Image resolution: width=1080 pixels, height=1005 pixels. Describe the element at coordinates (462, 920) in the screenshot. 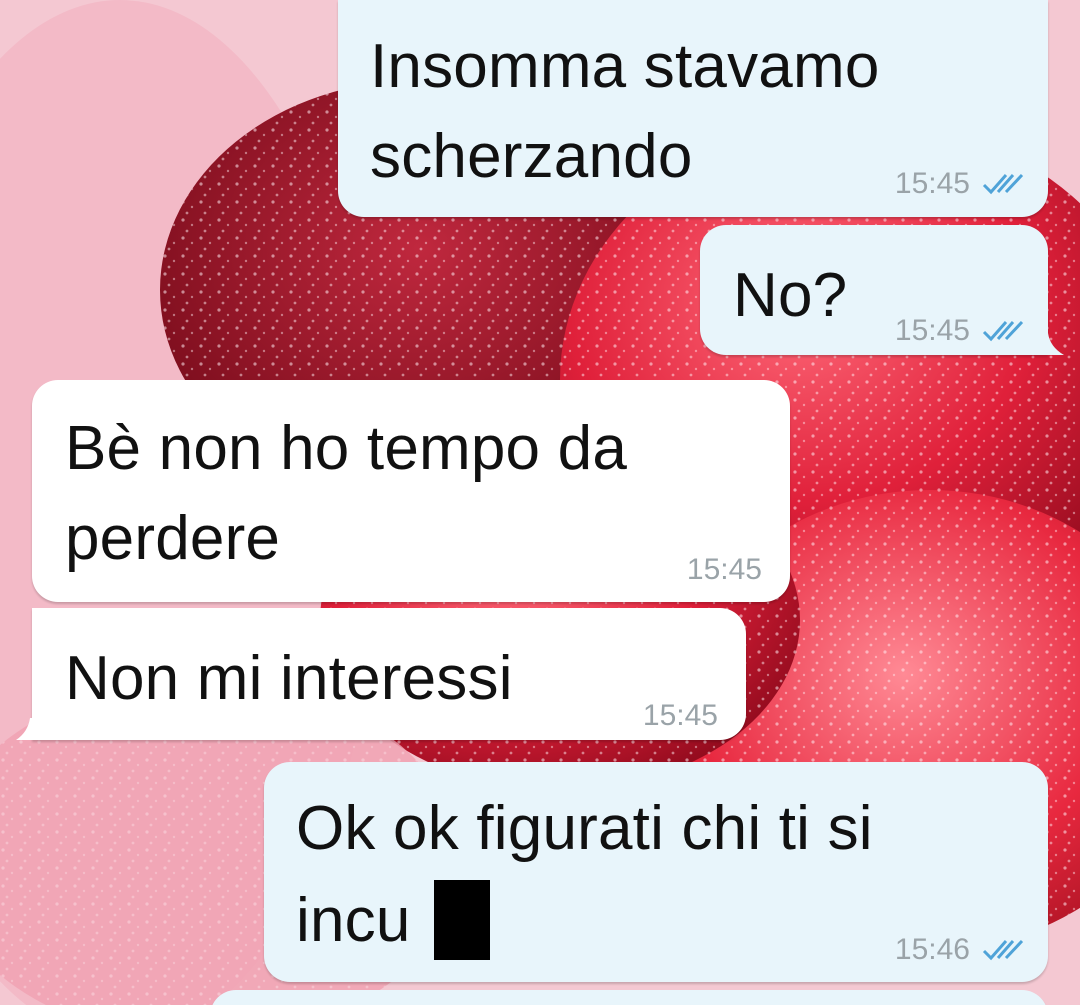

I see `redaction-block` at that location.